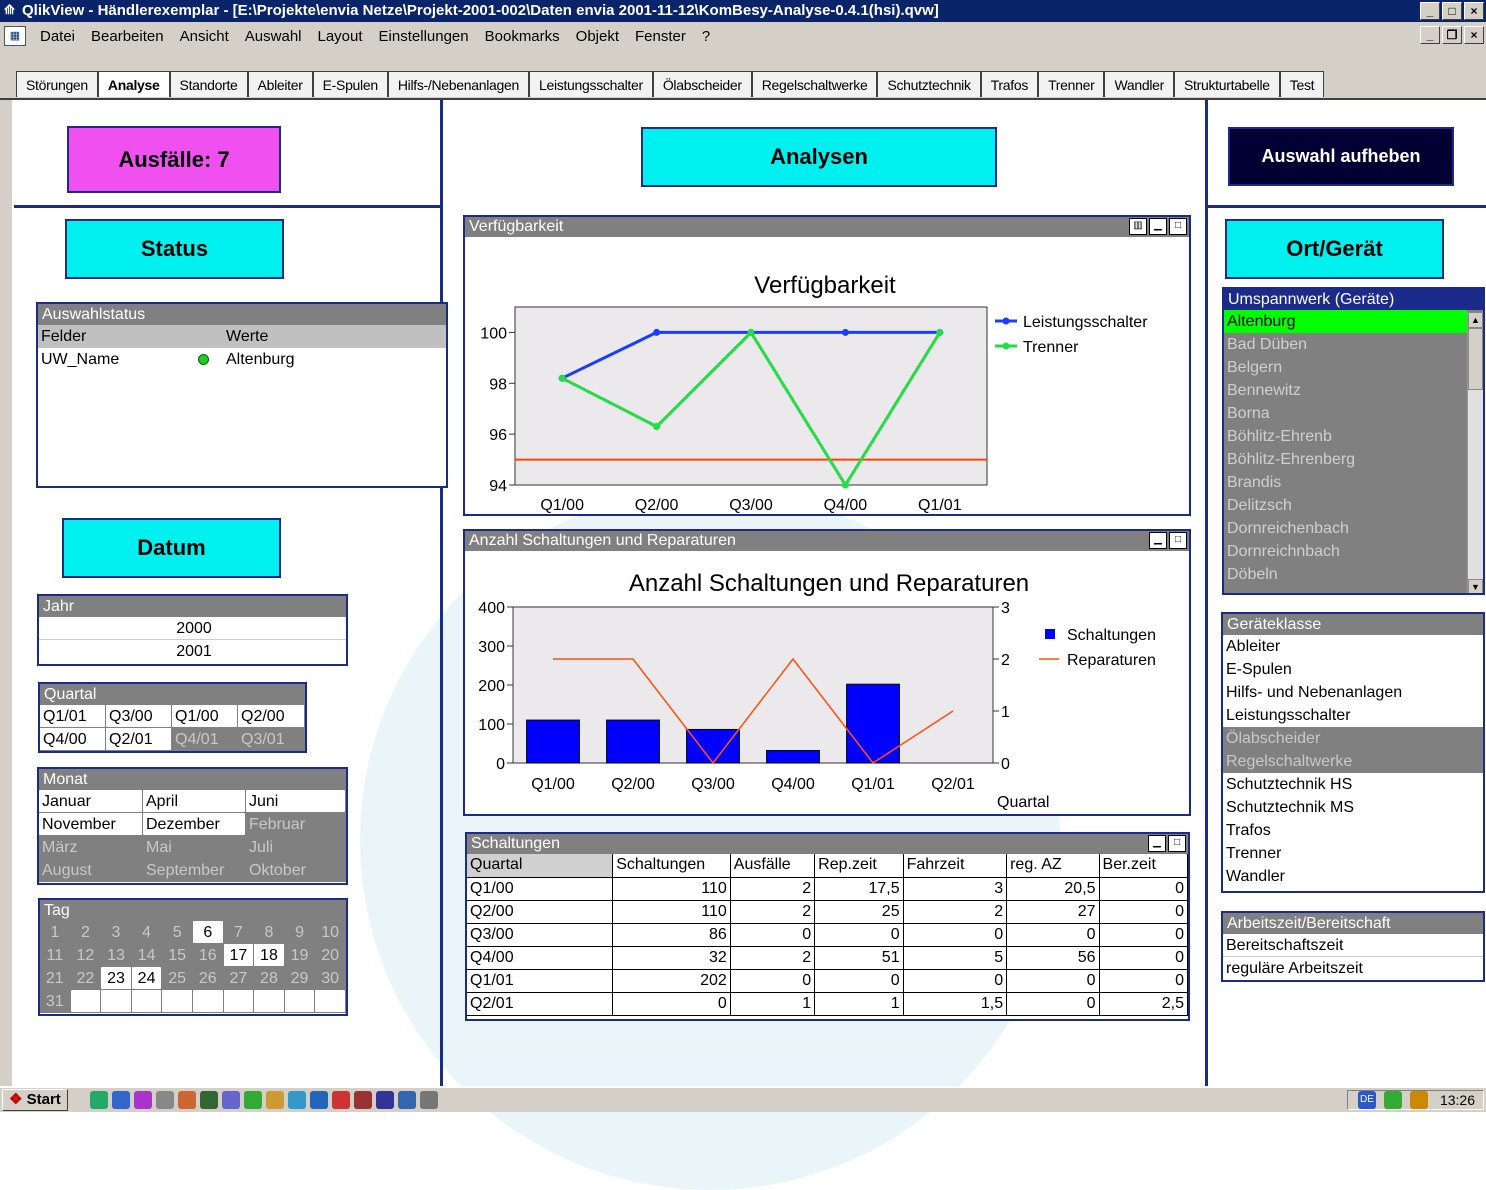 Image resolution: width=1486 pixels, height=1190 pixels. Describe the element at coordinates (1353, 853) in the screenshot. I see `geraeteklasse-item: Trenner` at that location.